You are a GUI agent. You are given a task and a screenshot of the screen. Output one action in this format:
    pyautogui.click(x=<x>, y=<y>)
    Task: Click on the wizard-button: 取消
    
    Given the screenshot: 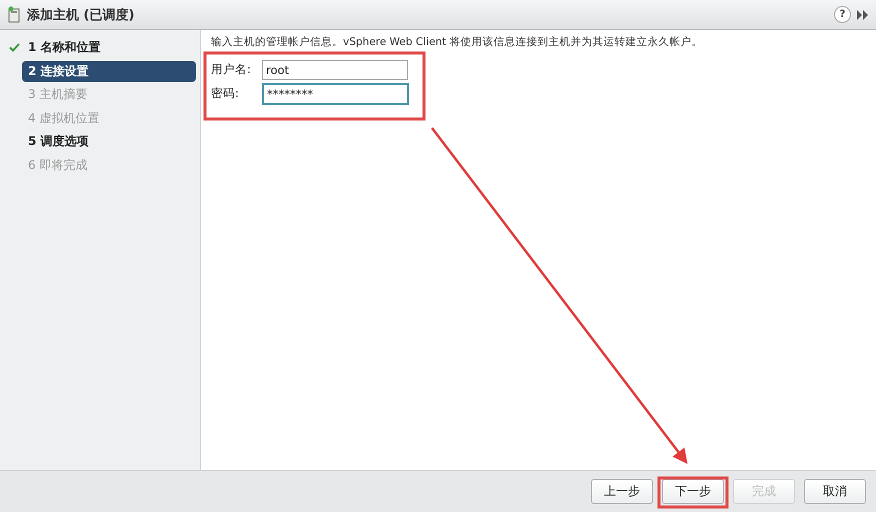 What is the action you would take?
    pyautogui.click(x=835, y=491)
    